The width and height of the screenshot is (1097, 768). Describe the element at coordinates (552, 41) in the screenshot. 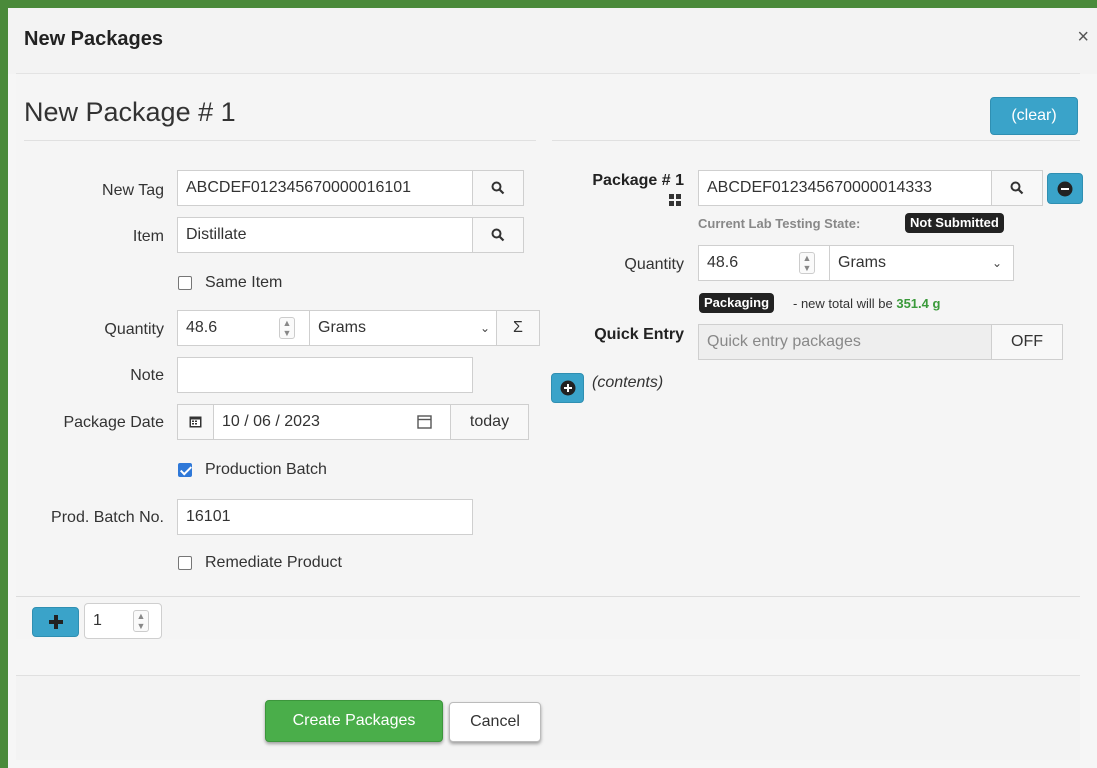

I see `modal-header: New Packages ×` at that location.